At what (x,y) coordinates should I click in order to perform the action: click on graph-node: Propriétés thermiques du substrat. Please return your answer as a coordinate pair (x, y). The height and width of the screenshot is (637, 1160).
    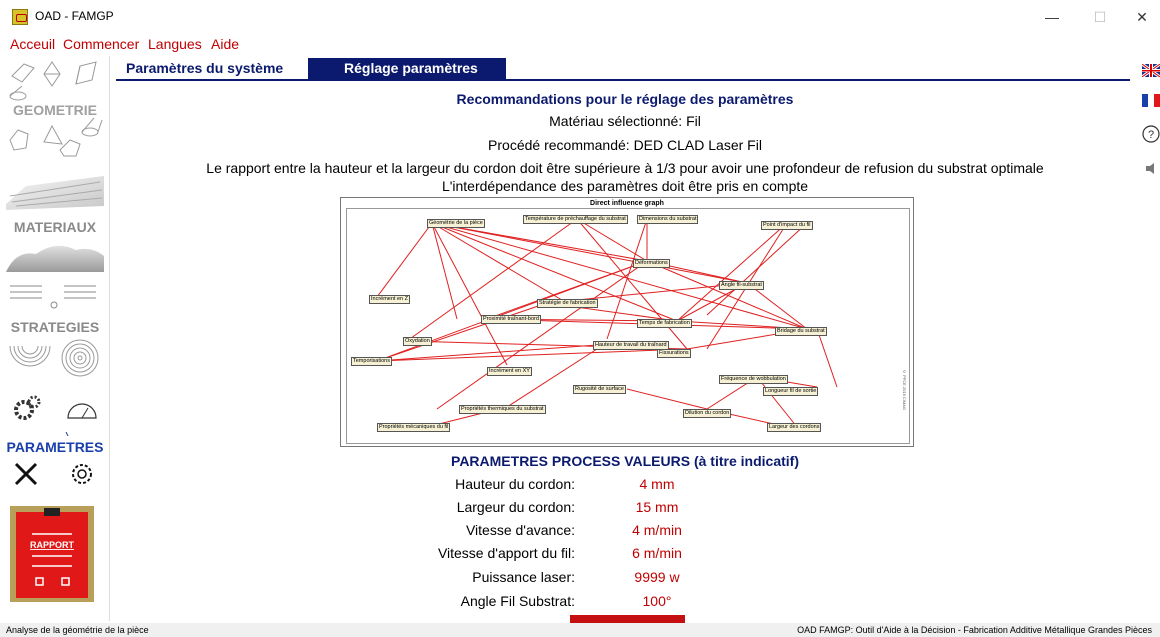
    Looking at the image, I should click on (502, 409).